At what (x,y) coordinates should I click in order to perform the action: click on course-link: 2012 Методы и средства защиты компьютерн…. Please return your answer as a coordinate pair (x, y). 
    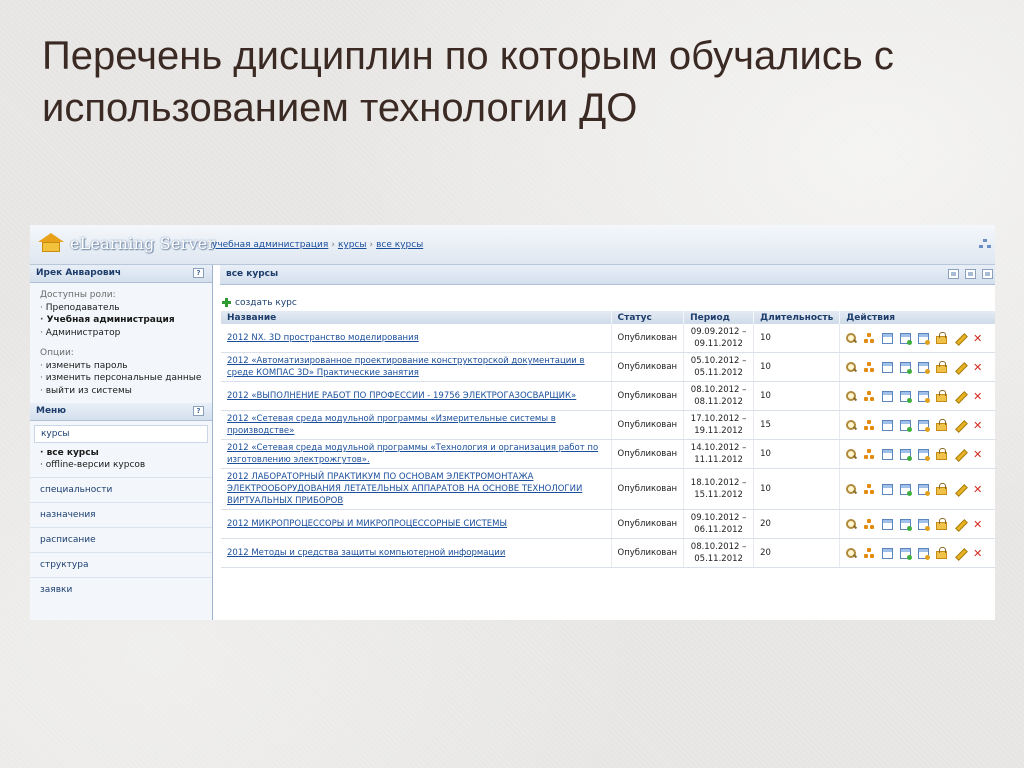
    Looking at the image, I should click on (366, 553).